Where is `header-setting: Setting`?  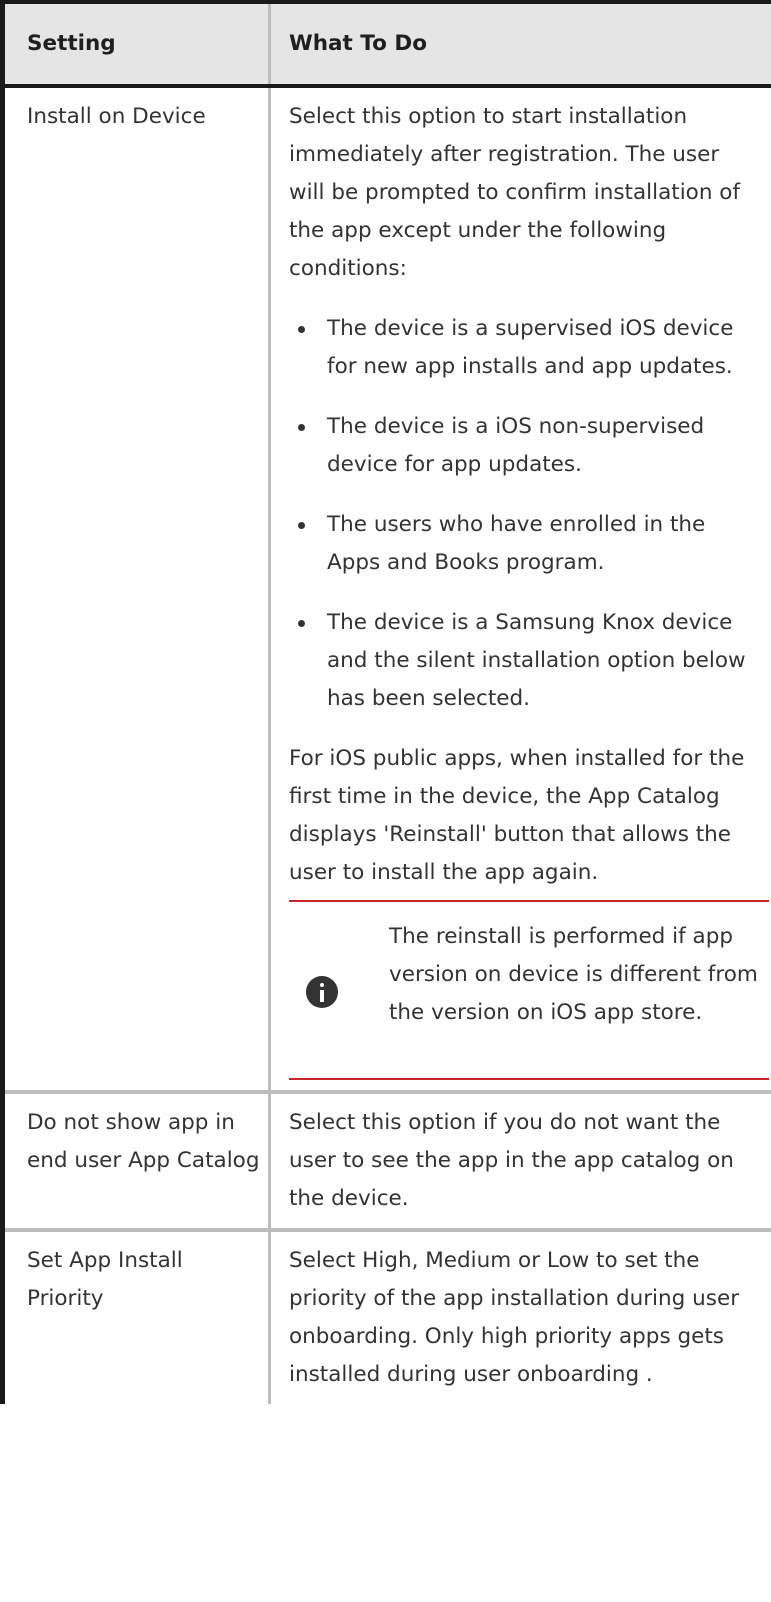
header-setting: Setting is located at coordinates (135, 44).